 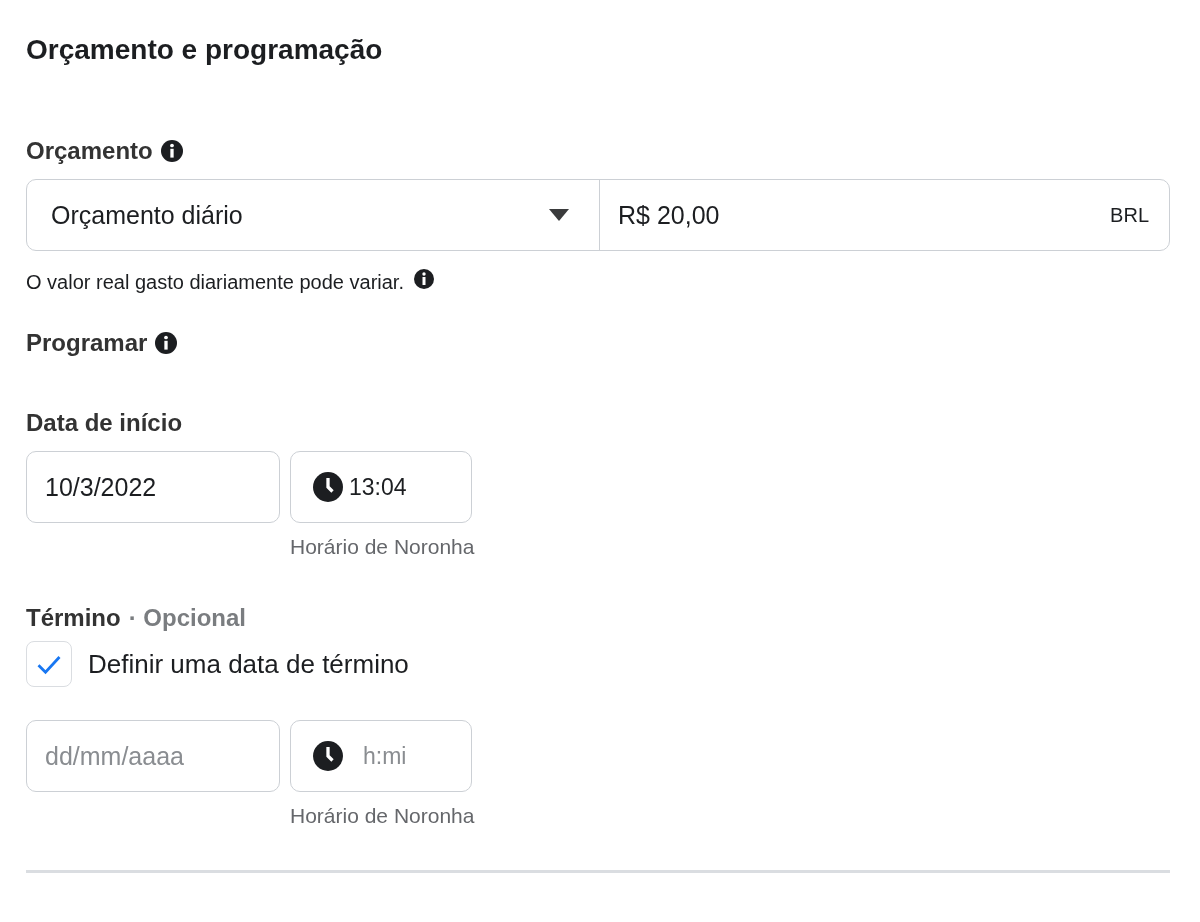 I want to click on caret-icon, so click(x=559, y=215).